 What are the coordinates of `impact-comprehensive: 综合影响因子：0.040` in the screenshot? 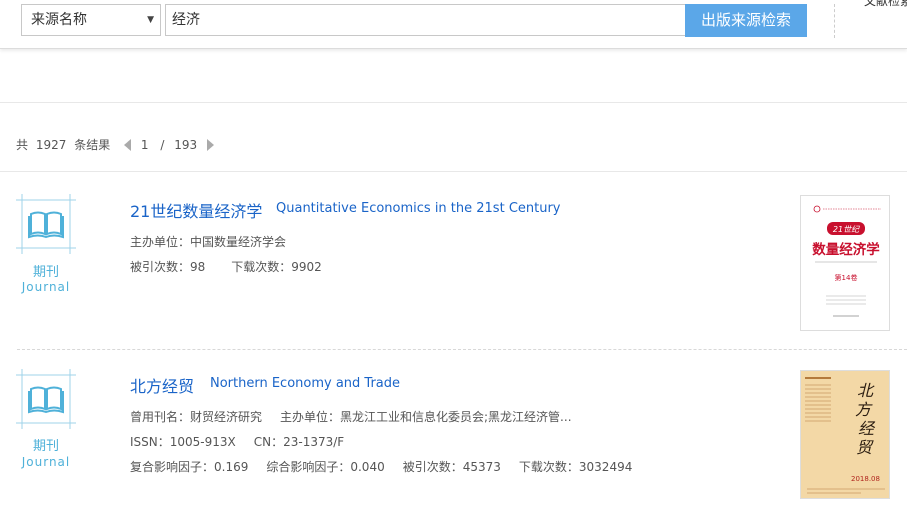 It's located at (325, 467).